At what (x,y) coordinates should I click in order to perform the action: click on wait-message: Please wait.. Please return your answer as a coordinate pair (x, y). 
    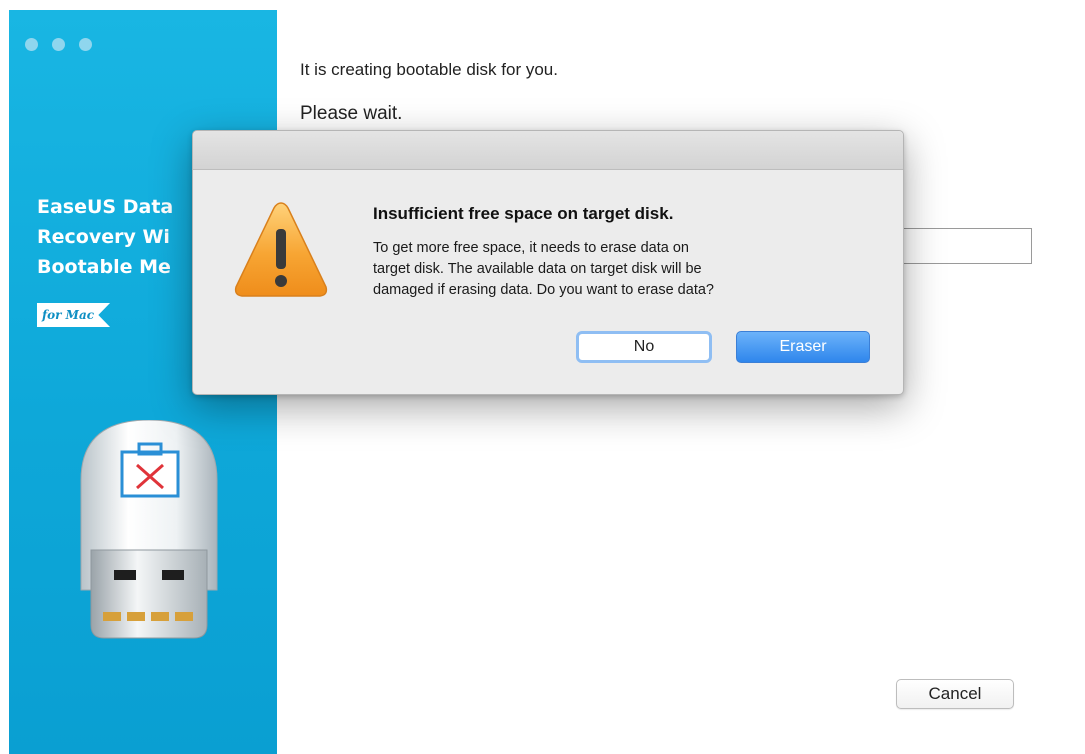
    Looking at the image, I should click on (351, 113).